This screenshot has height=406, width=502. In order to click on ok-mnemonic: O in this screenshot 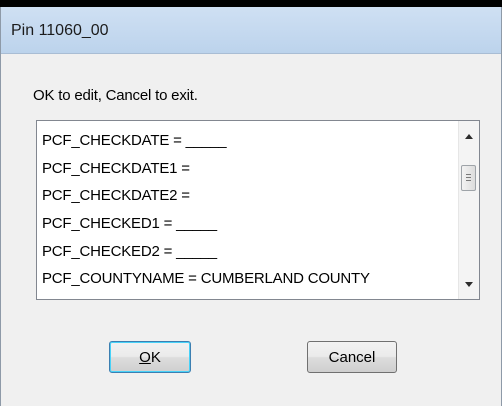, I will do `click(145, 357)`.